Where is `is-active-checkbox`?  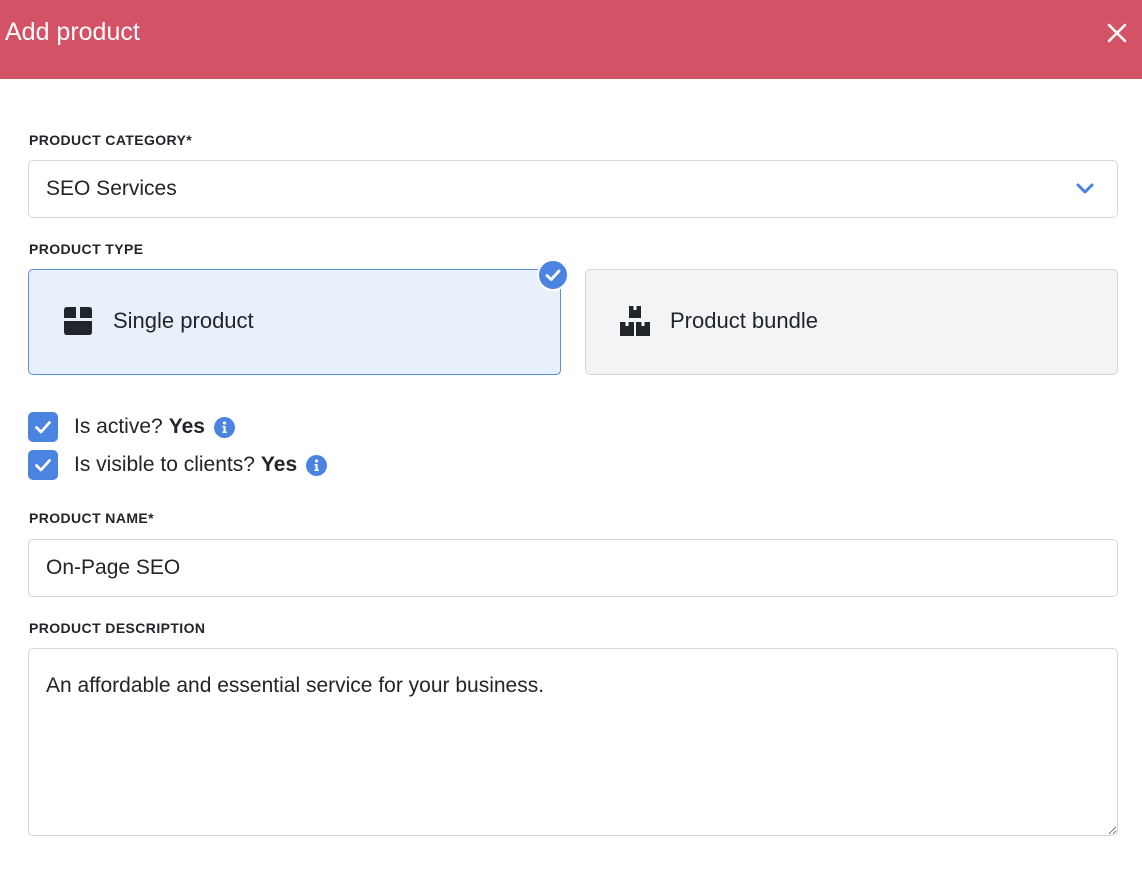
is-active-checkbox is located at coordinates (43, 427).